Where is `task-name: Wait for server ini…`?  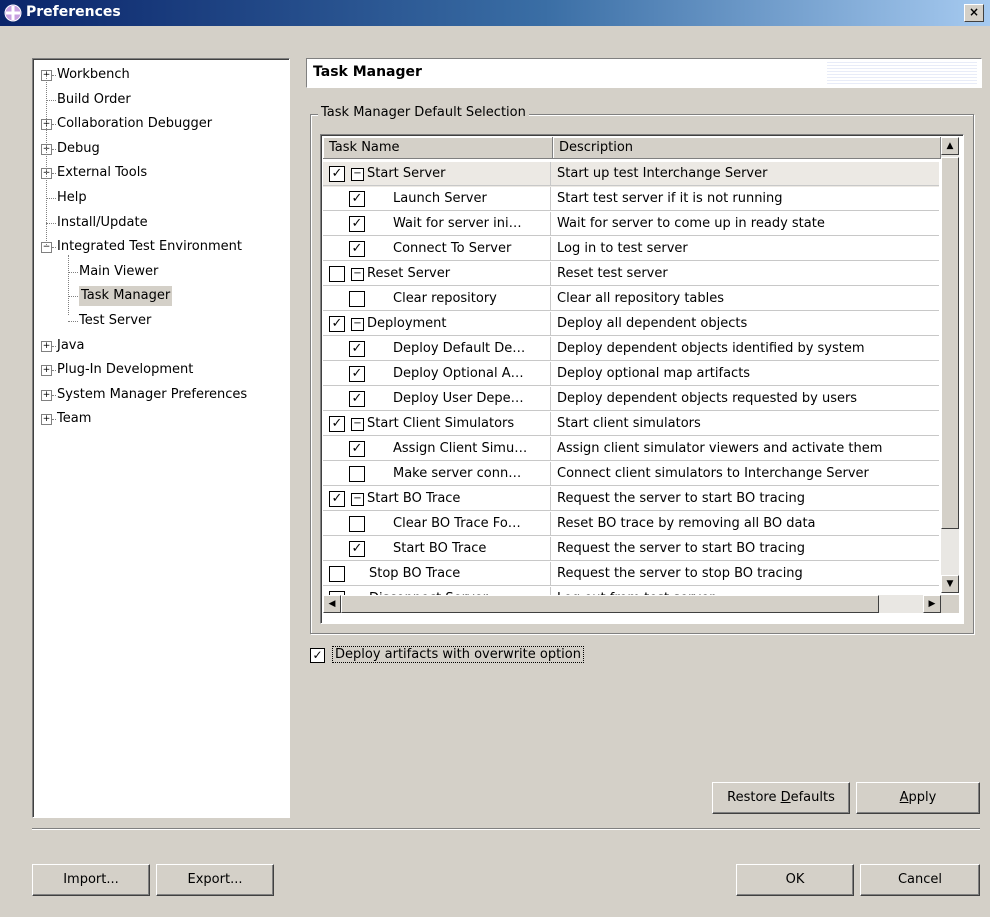 task-name: Wait for server ini… is located at coordinates (457, 223).